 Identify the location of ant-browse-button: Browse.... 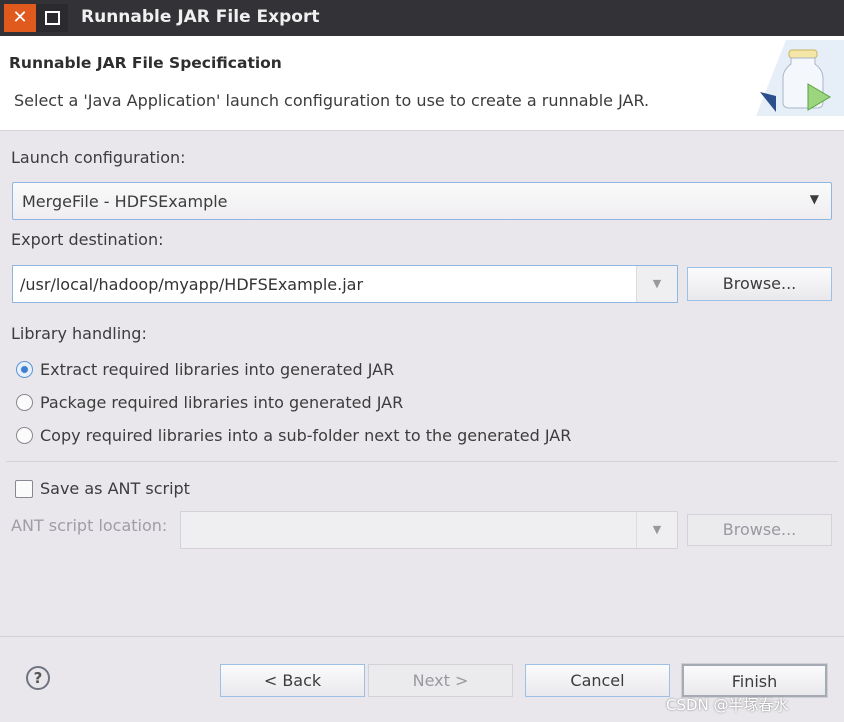
(759, 530).